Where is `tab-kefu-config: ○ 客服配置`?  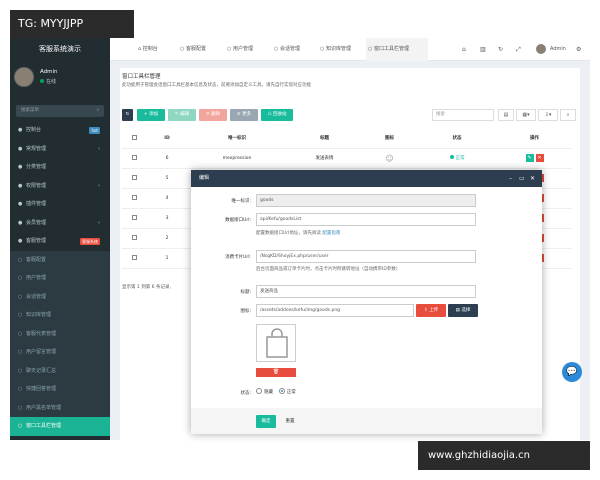 tab-kefu-config: ○ 客服配置 is located at coordinates (192, 49).